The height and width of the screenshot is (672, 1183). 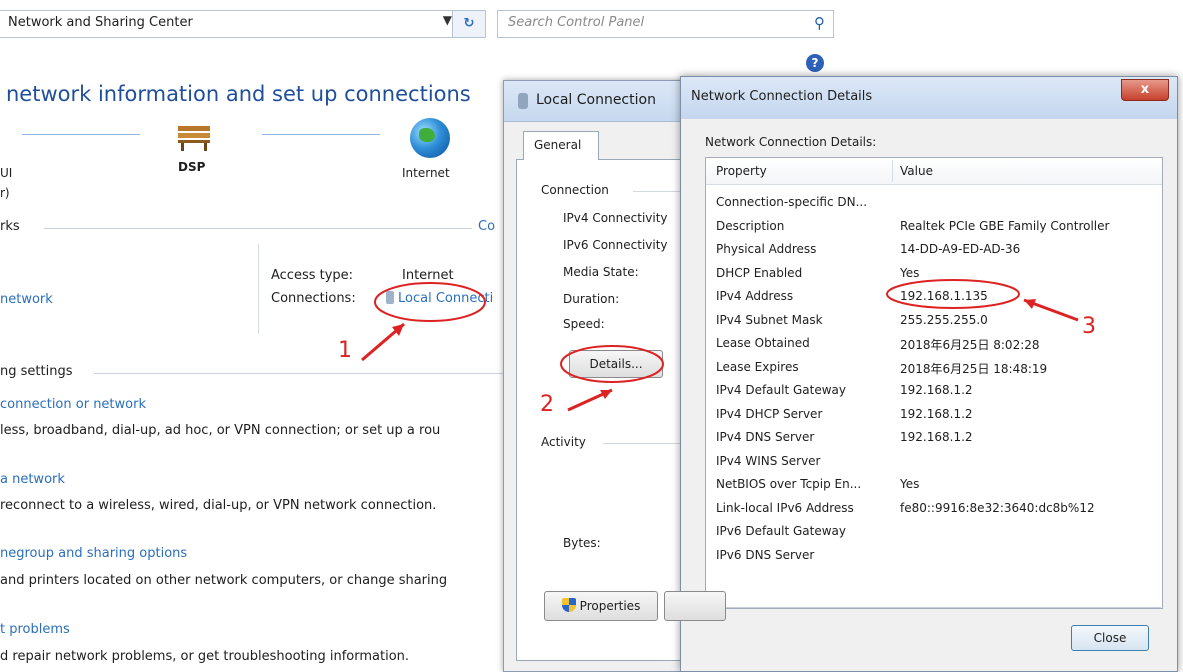 I want to click on table-row: IPv4 DNS Server 192.168.1.2, so click(x=934, y=438).